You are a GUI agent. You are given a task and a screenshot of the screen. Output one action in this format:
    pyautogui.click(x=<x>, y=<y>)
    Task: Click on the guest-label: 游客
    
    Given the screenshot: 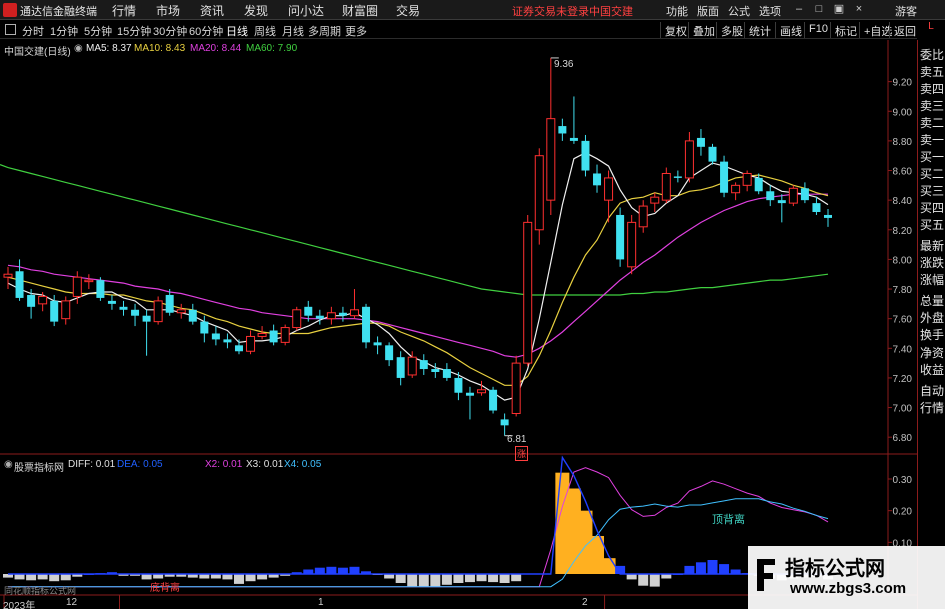 What is the action you would take?
    pyautogui.click(x=906, y=11)
    